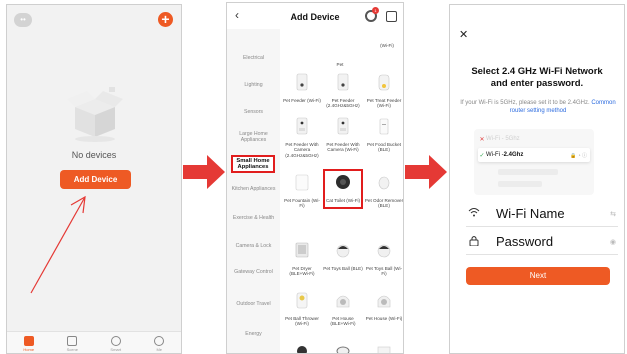  I want to click on wifi-name-field: Wi-Fi Name ⇆, so click(542, 214).